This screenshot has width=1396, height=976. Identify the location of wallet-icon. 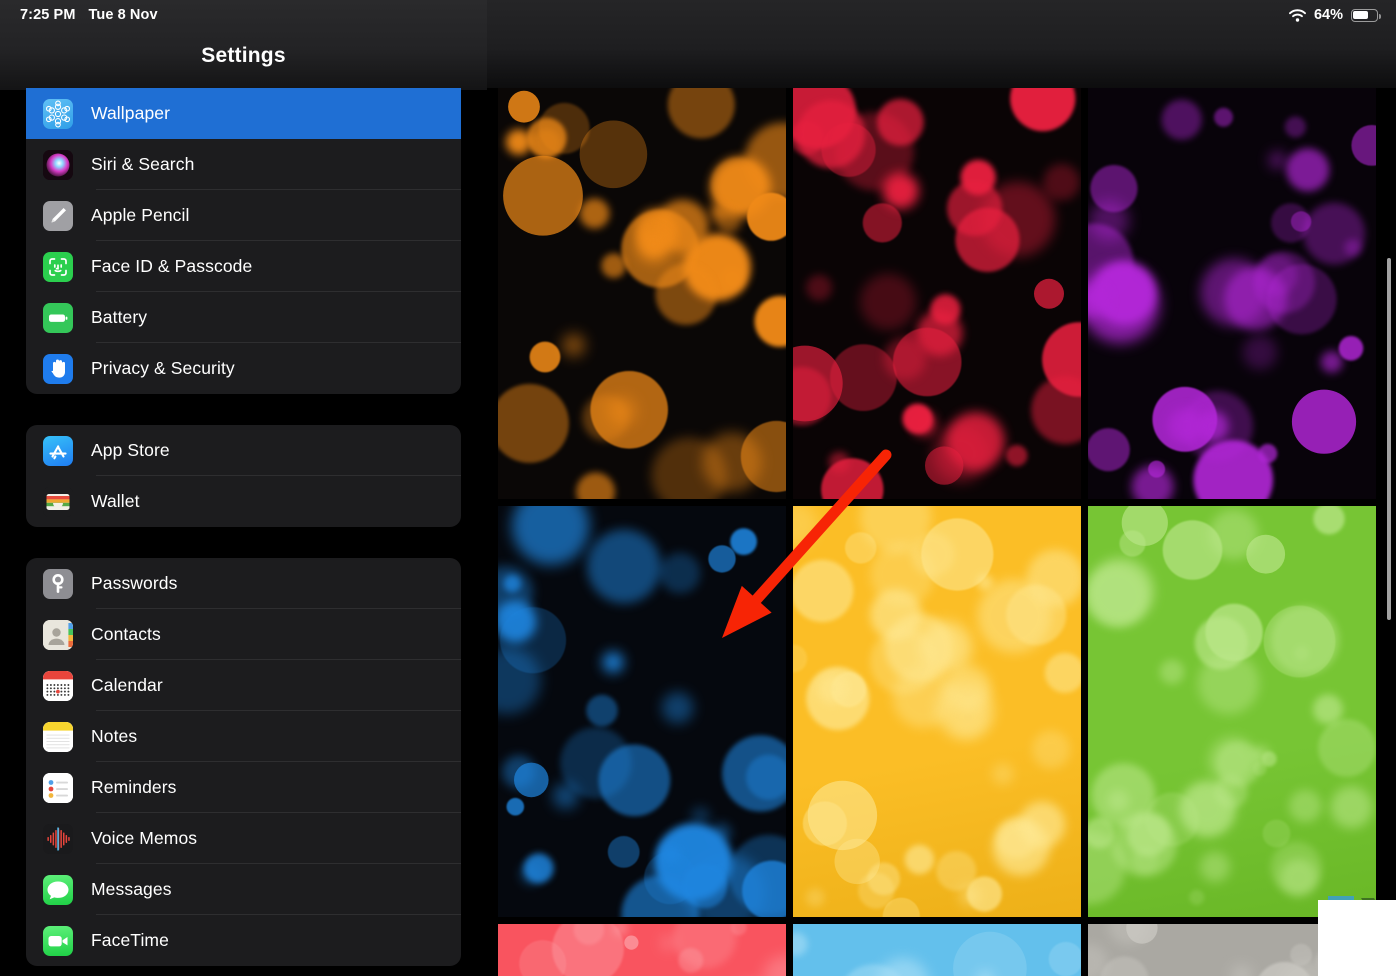
(58, 501).